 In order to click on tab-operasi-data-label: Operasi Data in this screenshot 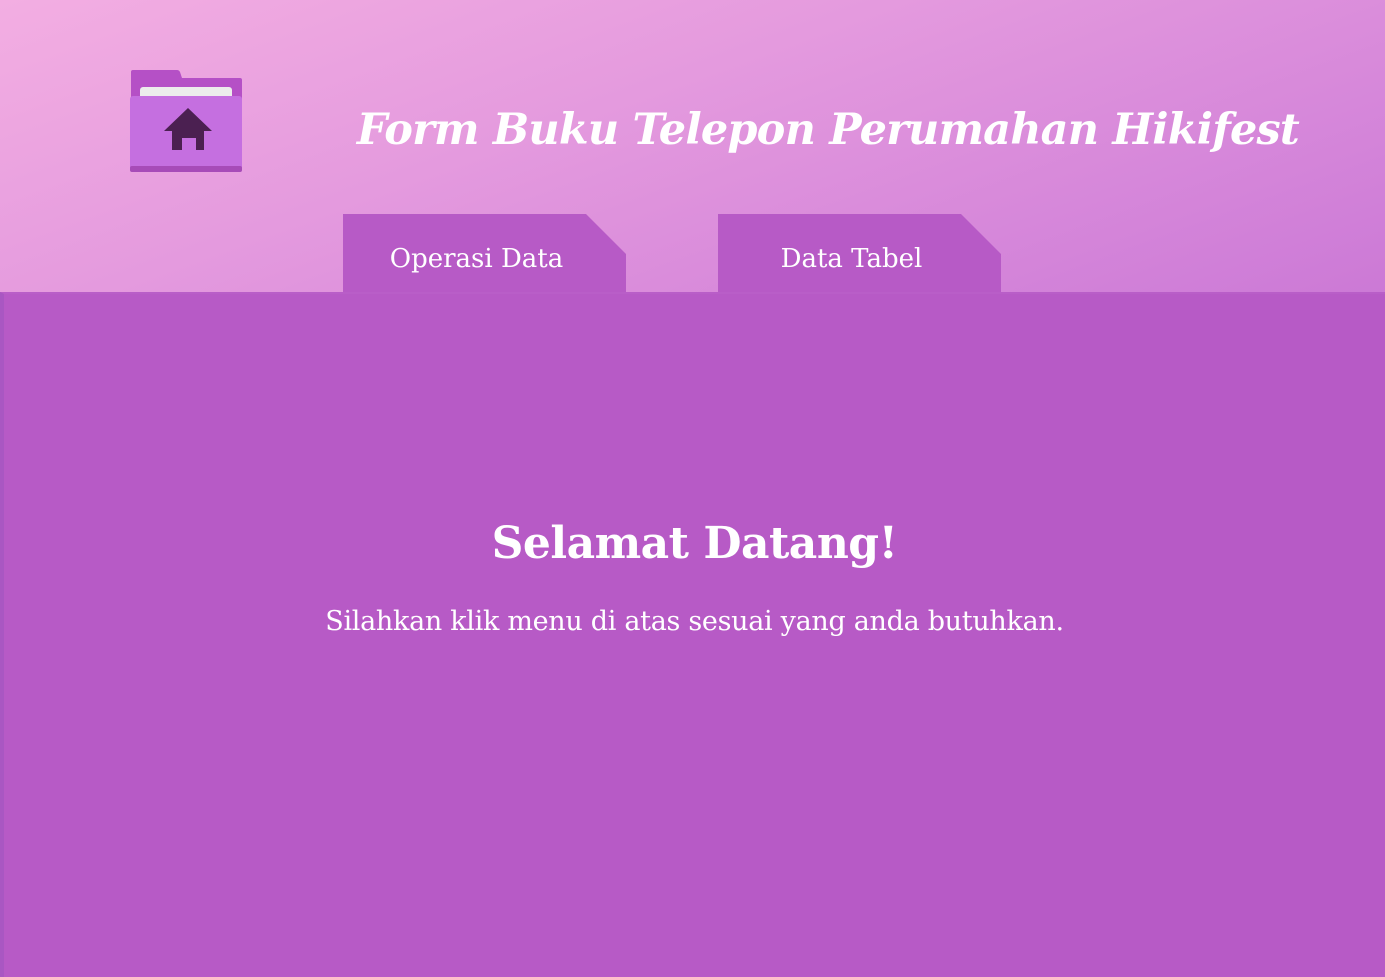, I will do `click(476, 259)`.